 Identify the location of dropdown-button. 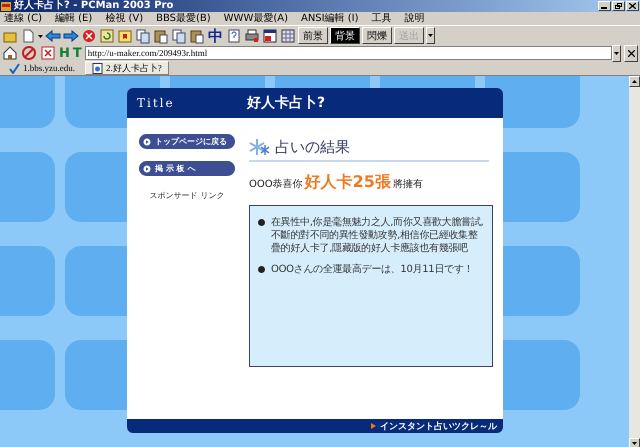
(430, 35).